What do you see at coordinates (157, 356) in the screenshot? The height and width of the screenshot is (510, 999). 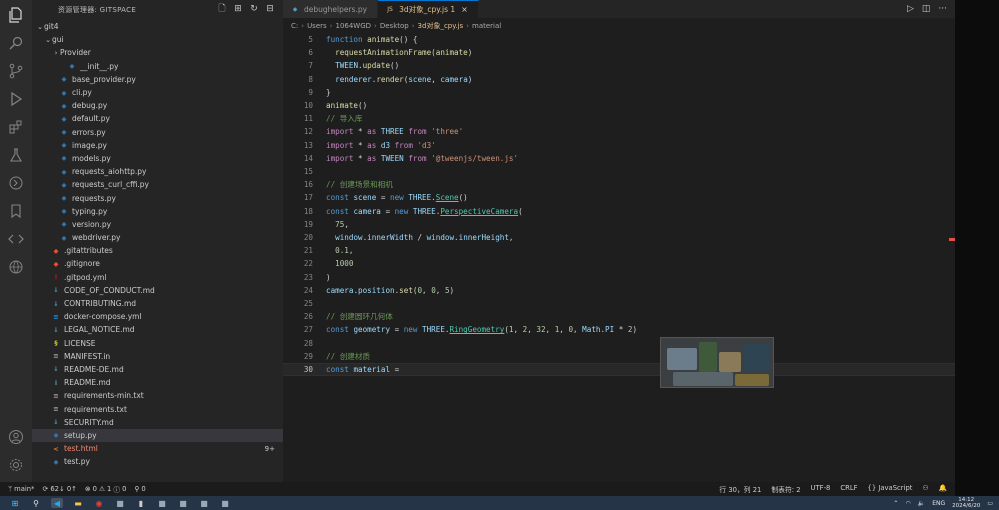 I see `tree-file-item: ≡ MANIFEST.in` at bounding box center [157, 356].